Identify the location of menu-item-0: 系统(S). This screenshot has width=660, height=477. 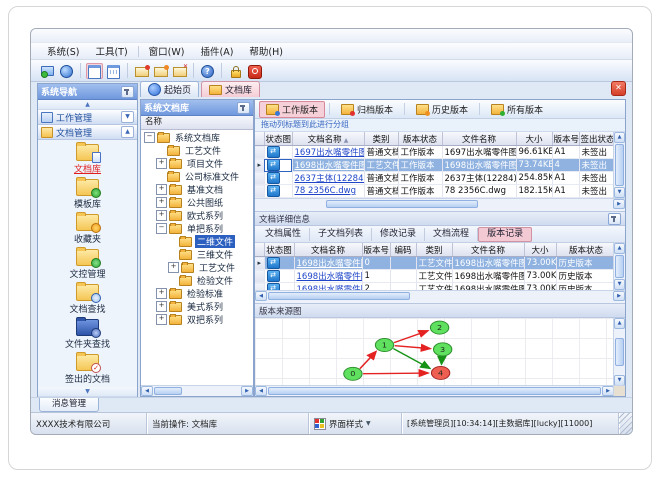
(63, 51).